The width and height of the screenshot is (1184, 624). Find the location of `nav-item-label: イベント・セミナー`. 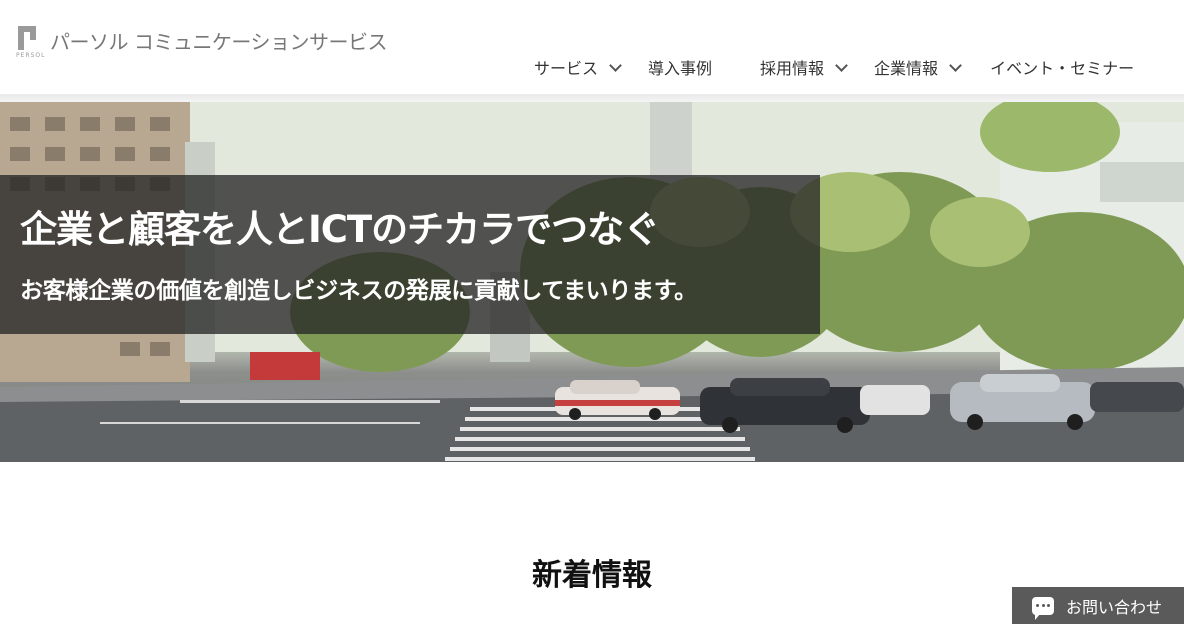

nav-item-label: イベント・セミナー is located at coordinates (1062, 68).